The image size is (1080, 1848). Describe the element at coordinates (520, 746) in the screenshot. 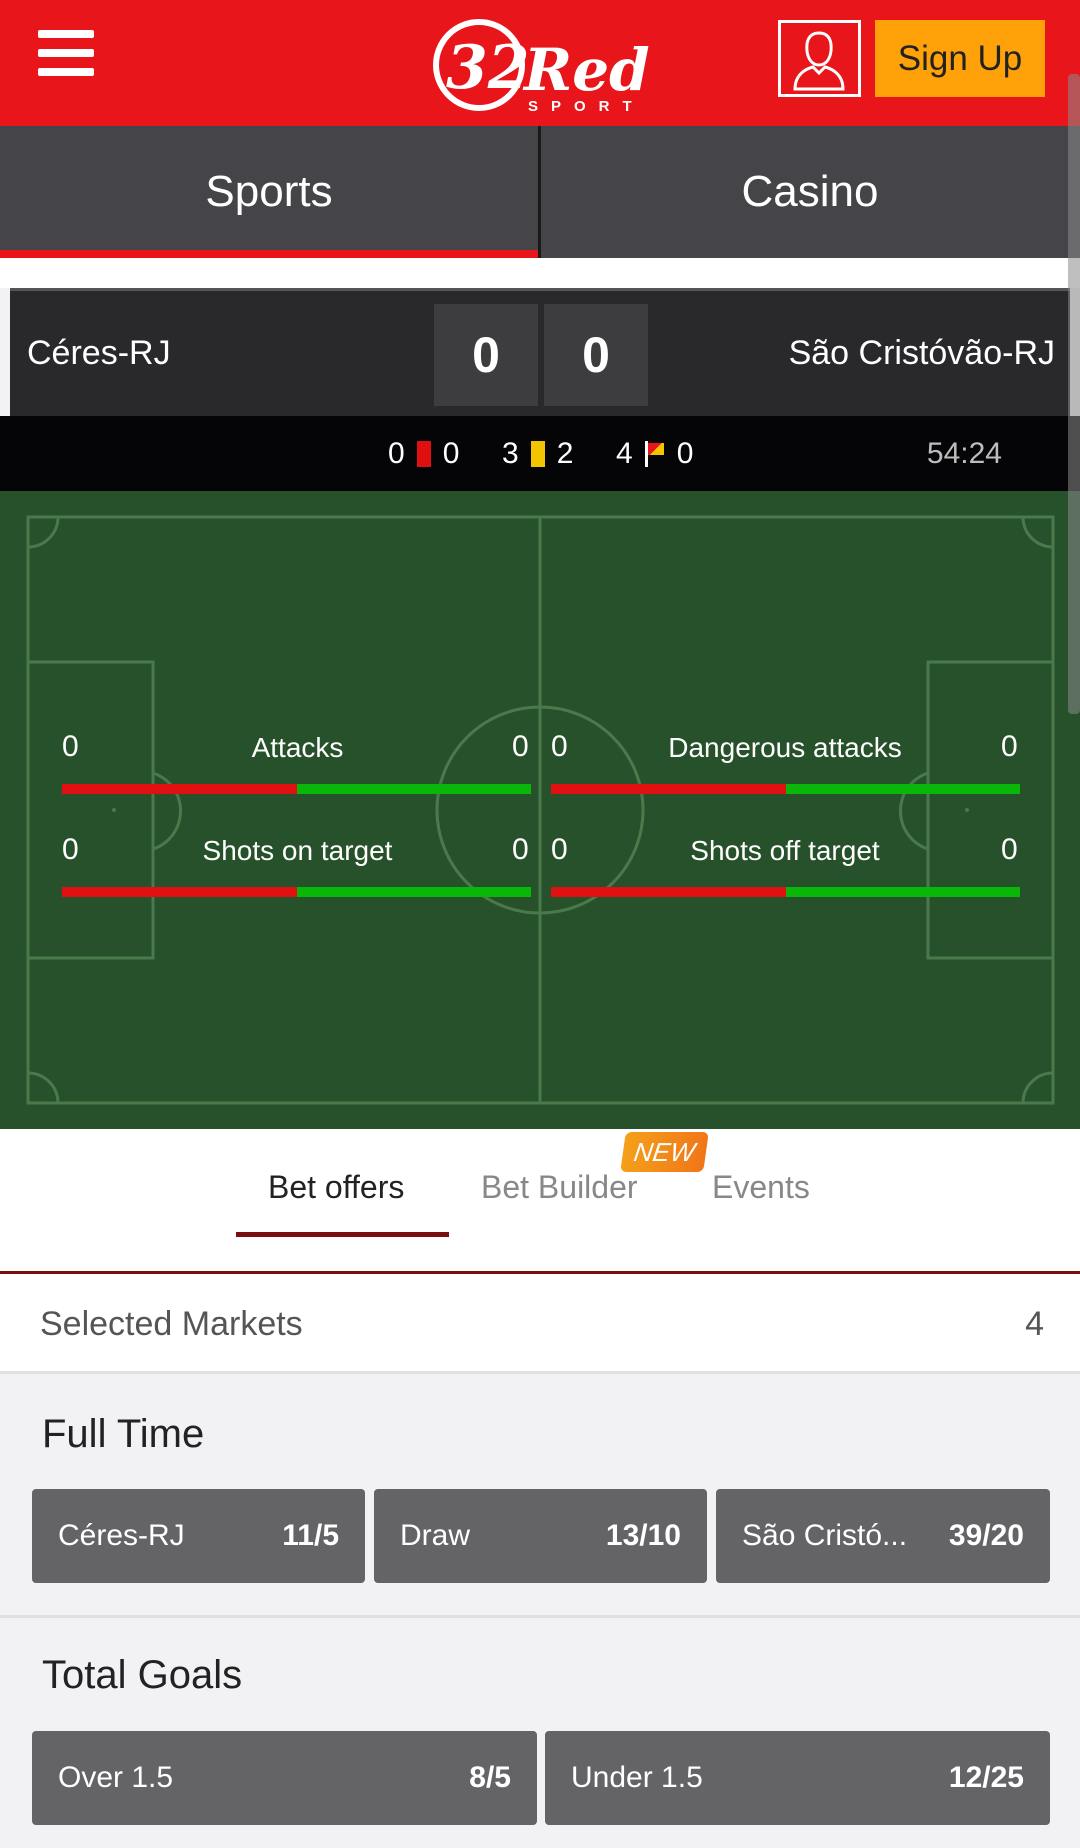

I see `attacks-away: 0` at that location.